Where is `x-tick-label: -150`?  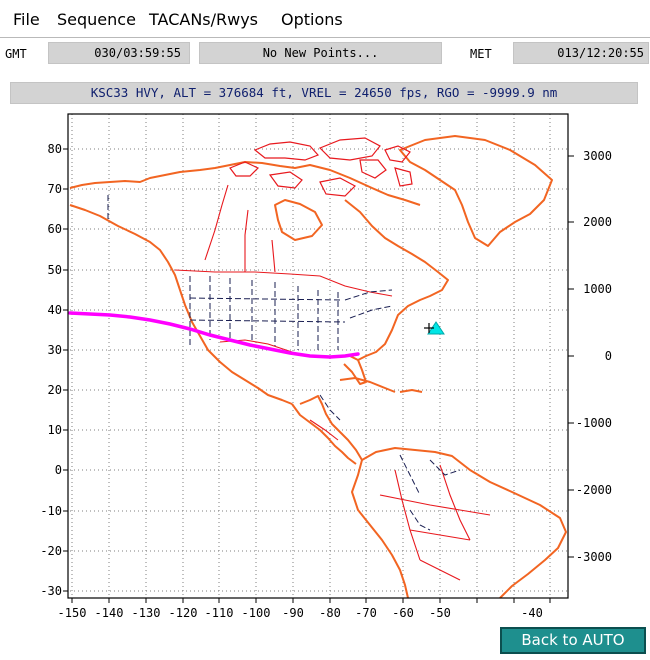 x-tick-label: -150 is located at coordinates (72, 613).